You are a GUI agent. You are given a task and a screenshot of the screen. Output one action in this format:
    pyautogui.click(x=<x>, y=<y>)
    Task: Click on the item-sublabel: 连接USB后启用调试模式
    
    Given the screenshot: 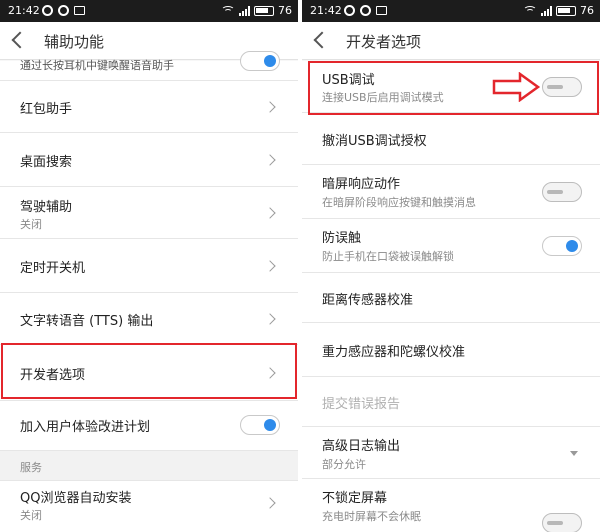 What is the action you would take?
    pyautogui.click(x=383, y=97)
    